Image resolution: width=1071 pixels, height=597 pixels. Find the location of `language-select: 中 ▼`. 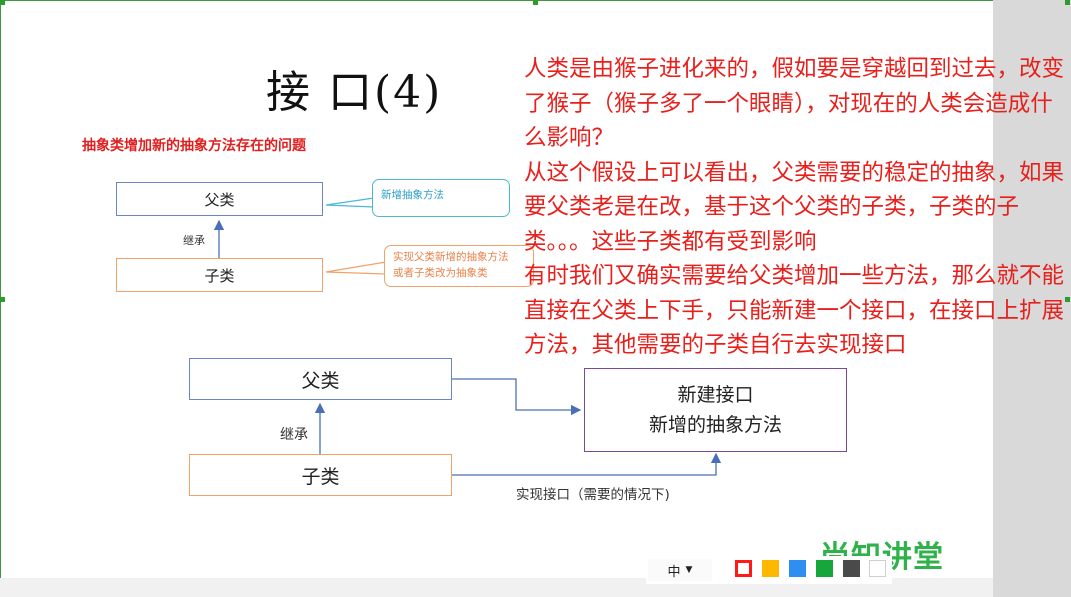

language-select: 中 ▼ is located at coordinates (680, 570).